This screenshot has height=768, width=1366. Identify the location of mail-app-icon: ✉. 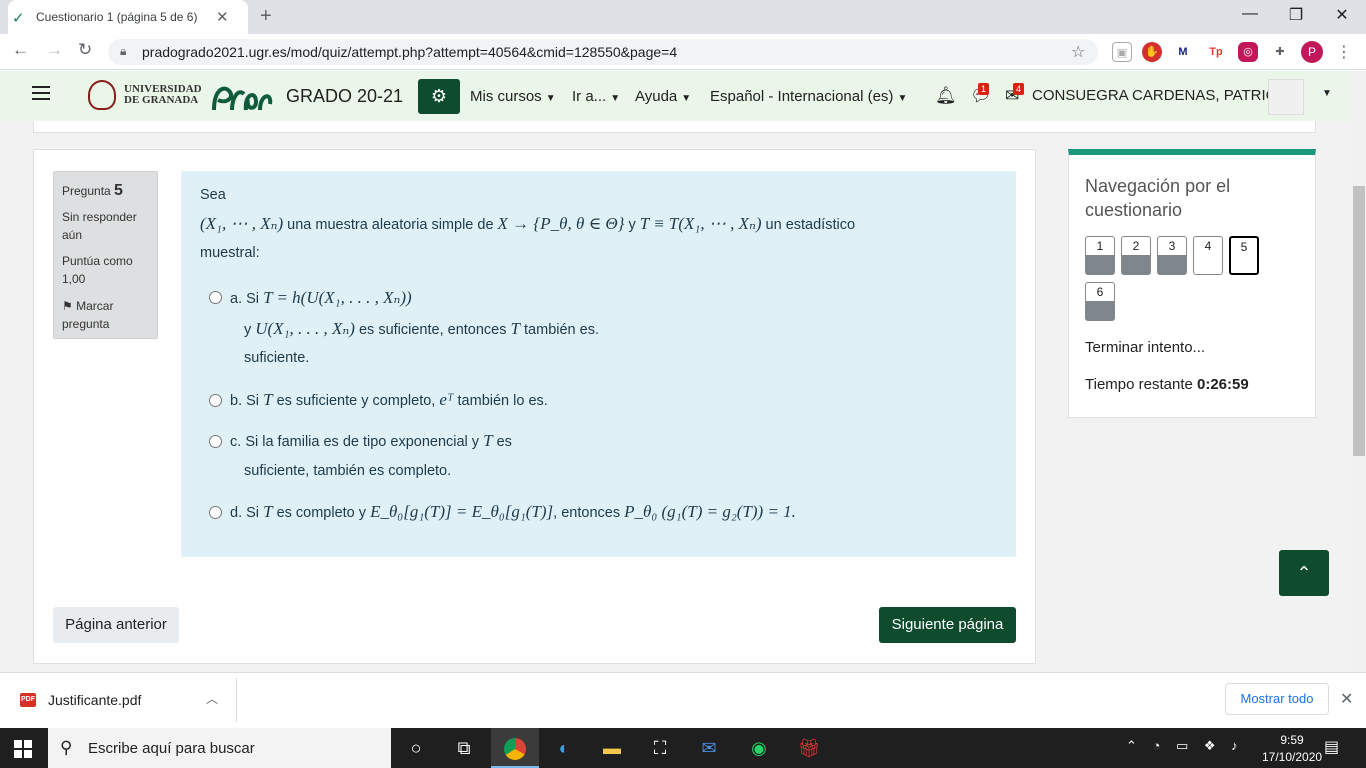
(709, 748).